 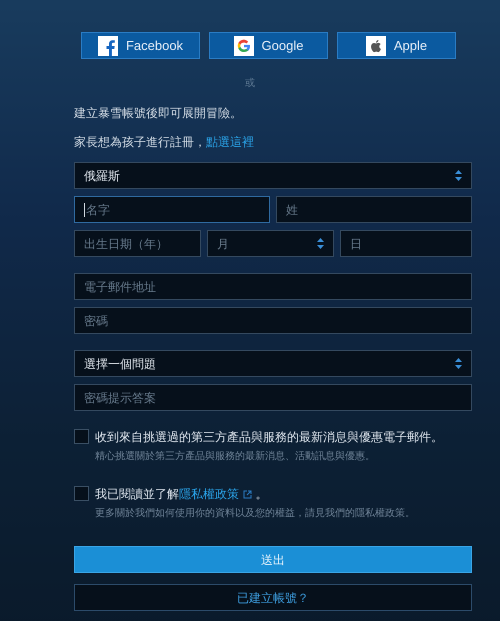 I want to click on submit-button: 送出, so click(x=273, y=559).